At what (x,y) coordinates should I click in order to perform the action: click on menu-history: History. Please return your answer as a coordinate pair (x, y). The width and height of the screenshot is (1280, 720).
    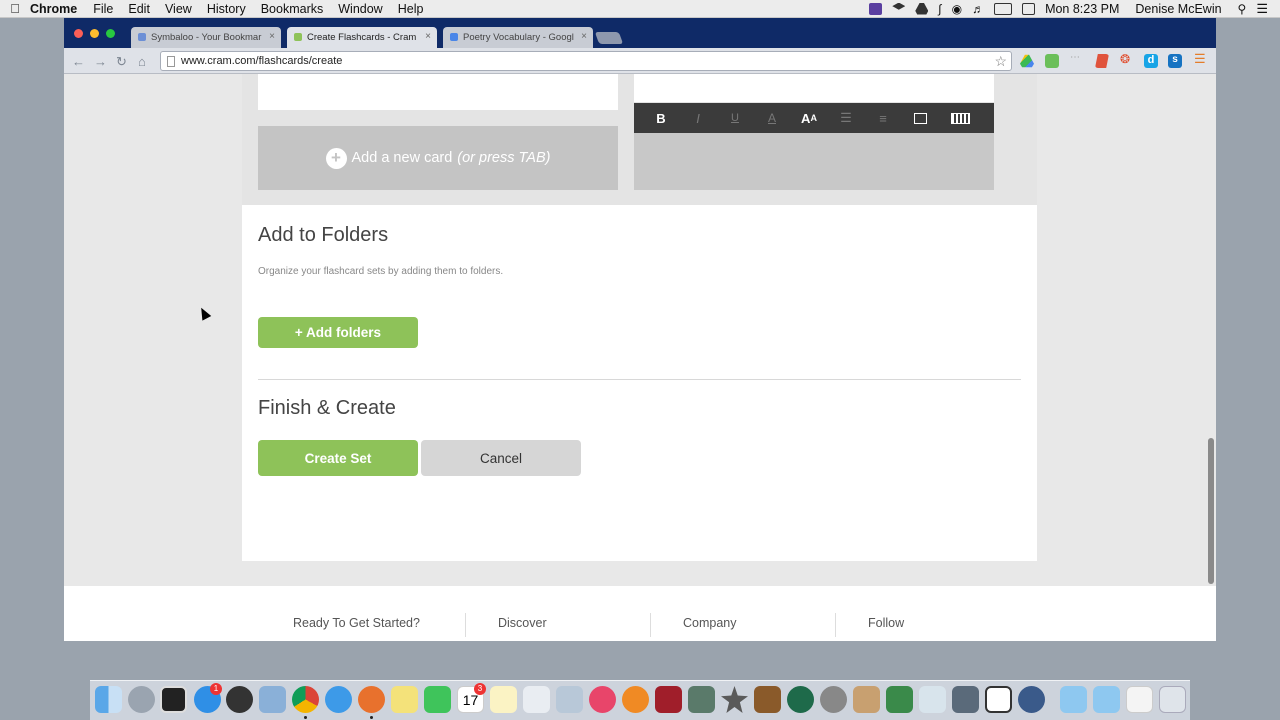
    Looking at the image, I should click on (226, 9).